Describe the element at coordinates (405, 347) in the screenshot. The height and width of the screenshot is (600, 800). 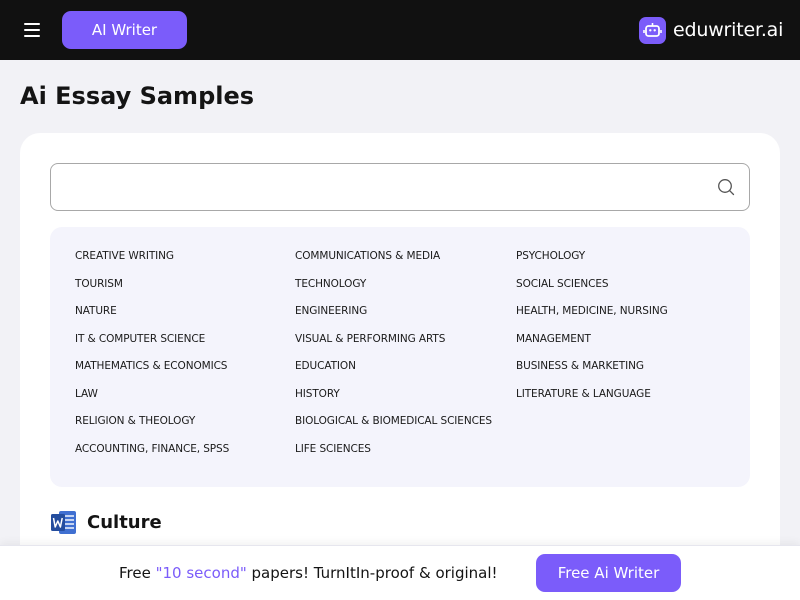
I see `category-link: VISUAL & PERFORMING ARTS` at that location.